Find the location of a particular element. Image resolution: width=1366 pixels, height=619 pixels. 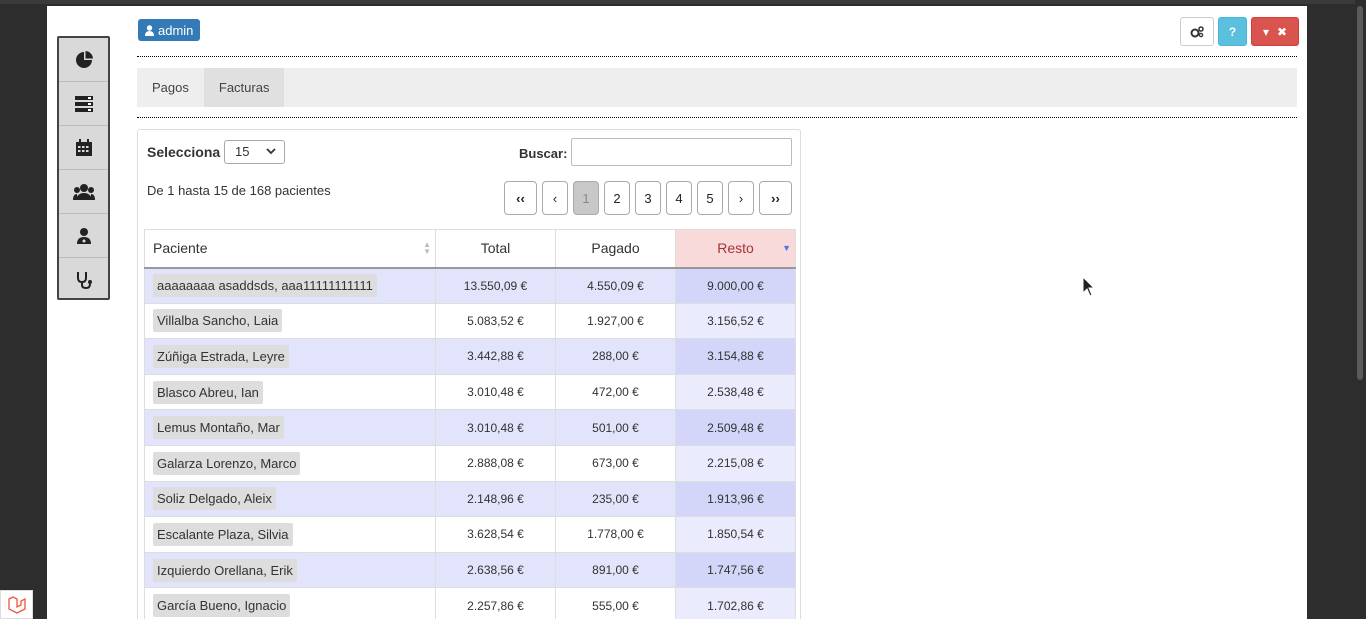

page-button-3: 3 is located at coordinates (648, 198).